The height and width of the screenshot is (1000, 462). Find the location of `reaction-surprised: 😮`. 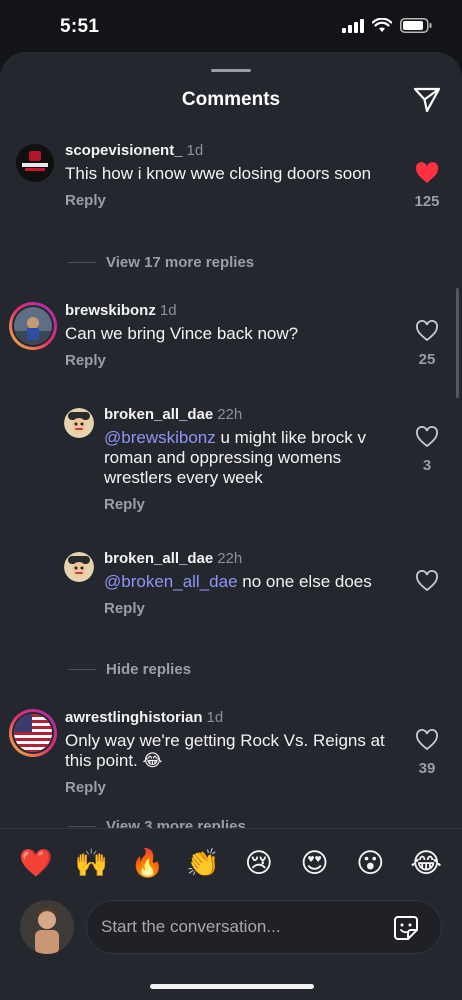

reaction-surprised: 😮 is located at coordinates (370, 863).